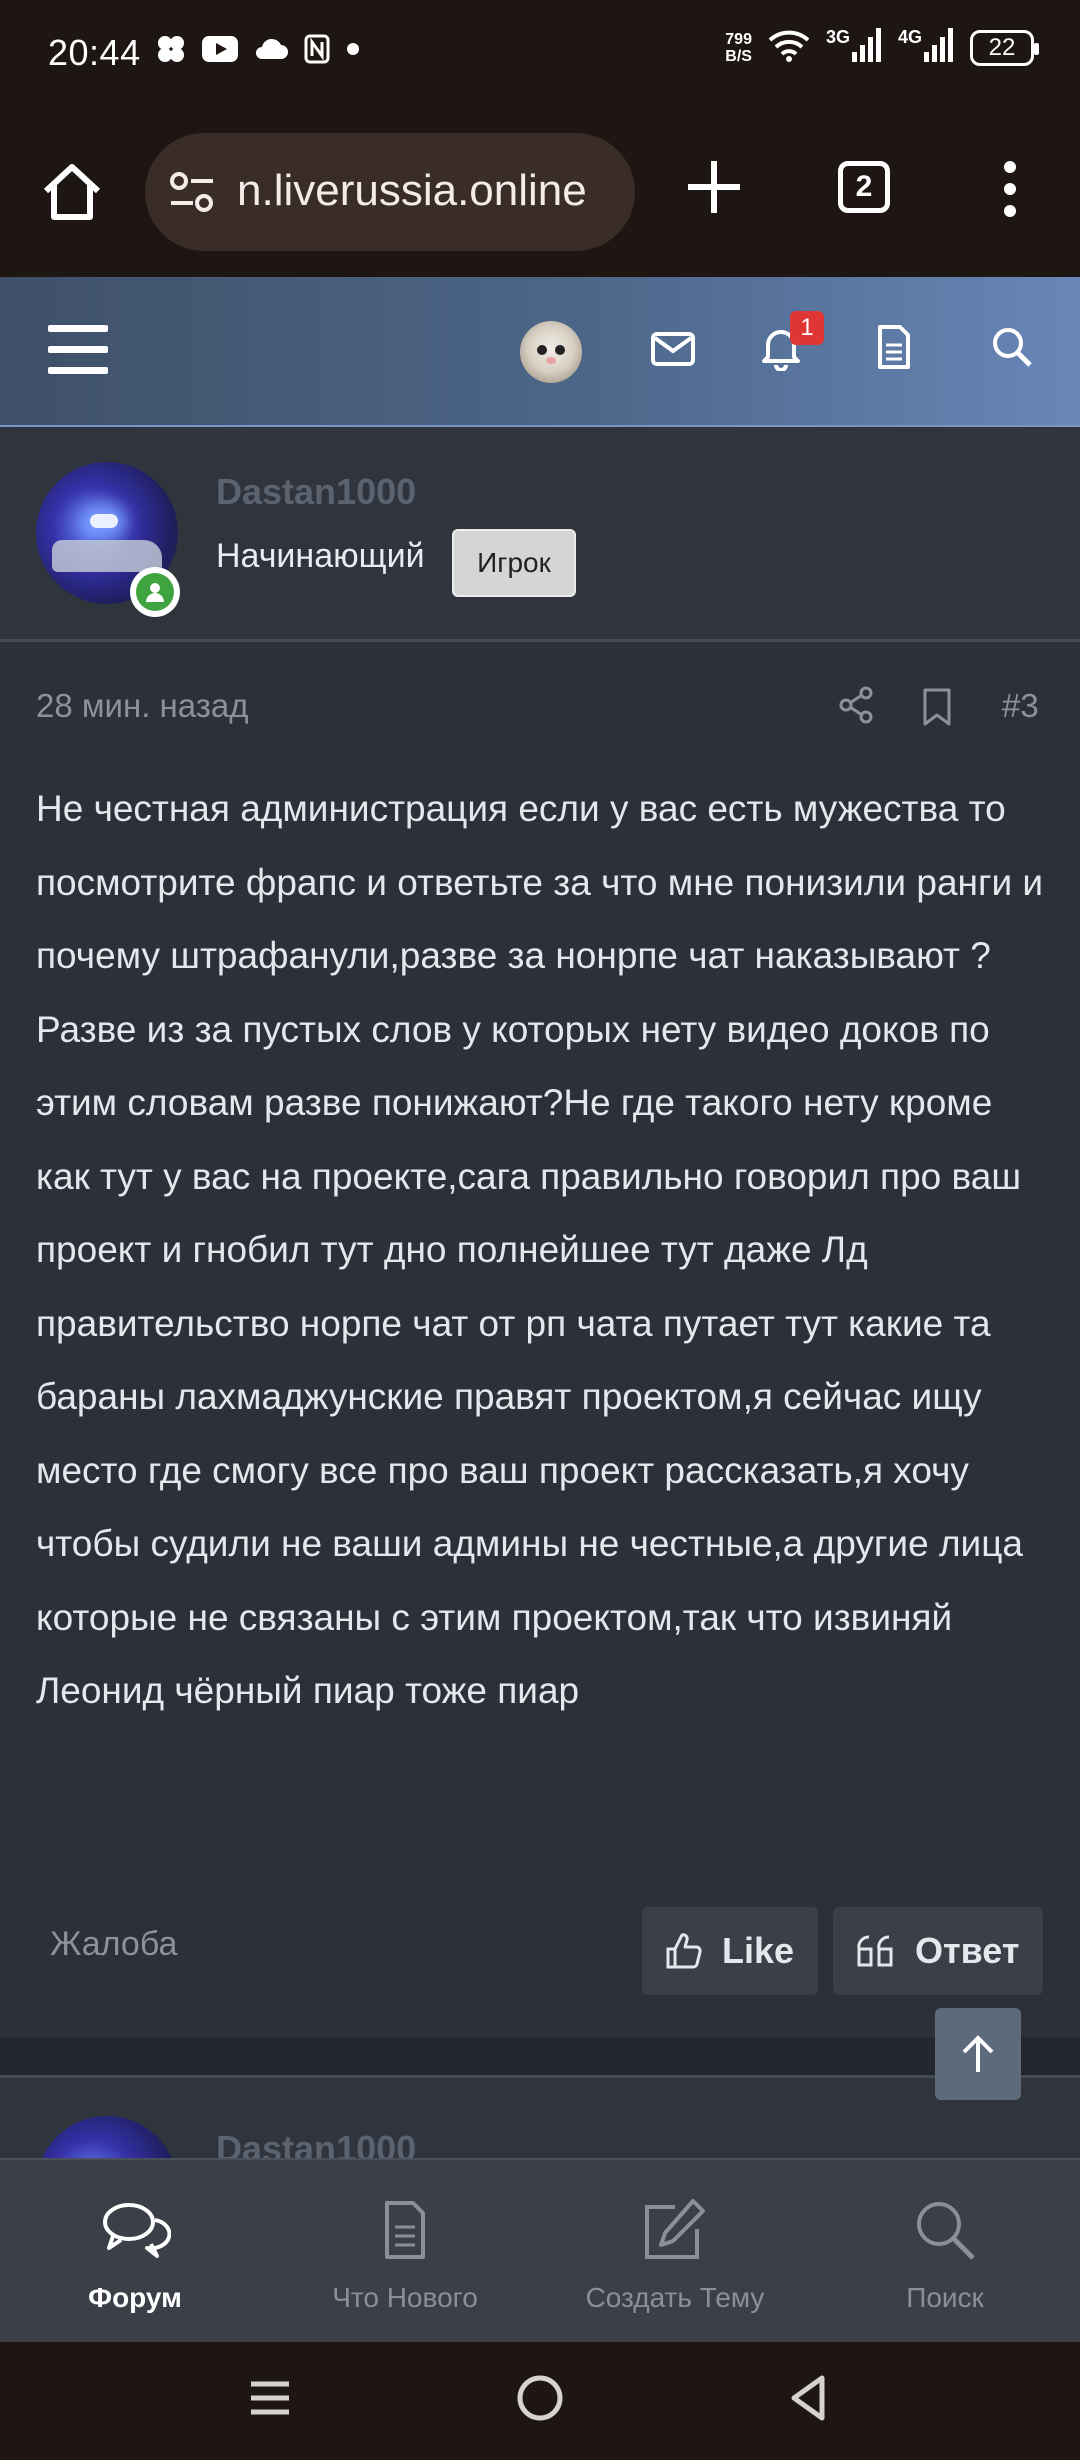 Image resolution: width=1080 pixels, height=2460 pixels. What do you see at coordinates (137, 2230) in the screenshot?
I see `chat-bubbles-icon` at bounding box center [137, 2230].